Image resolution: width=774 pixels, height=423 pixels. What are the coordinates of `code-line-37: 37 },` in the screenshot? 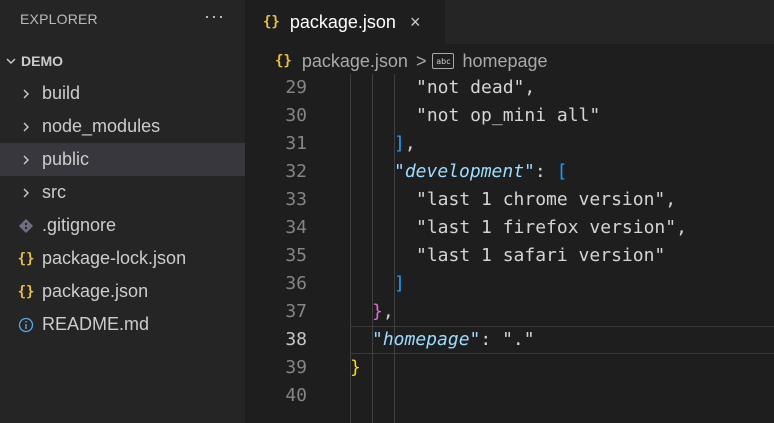 It's located at (509, 312).